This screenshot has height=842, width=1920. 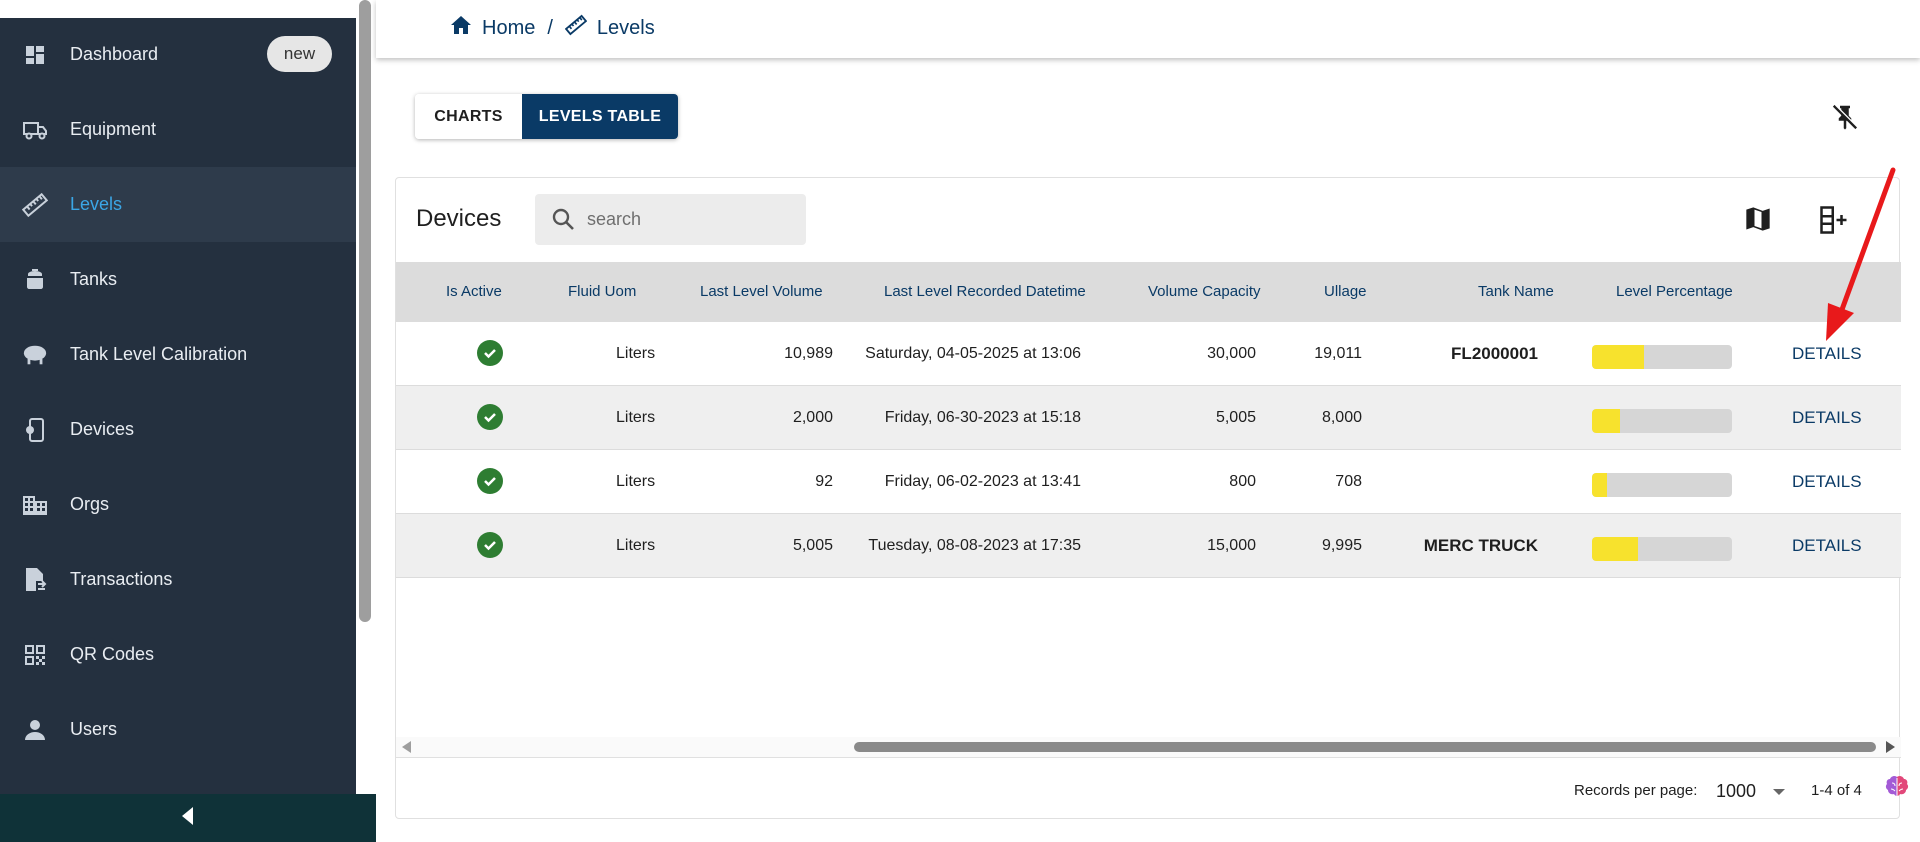 What do you see at coordinates (1365, 747) in the screenshot?
I see `horizontal-scroll-thumb` at bounding box center [1365, 747].